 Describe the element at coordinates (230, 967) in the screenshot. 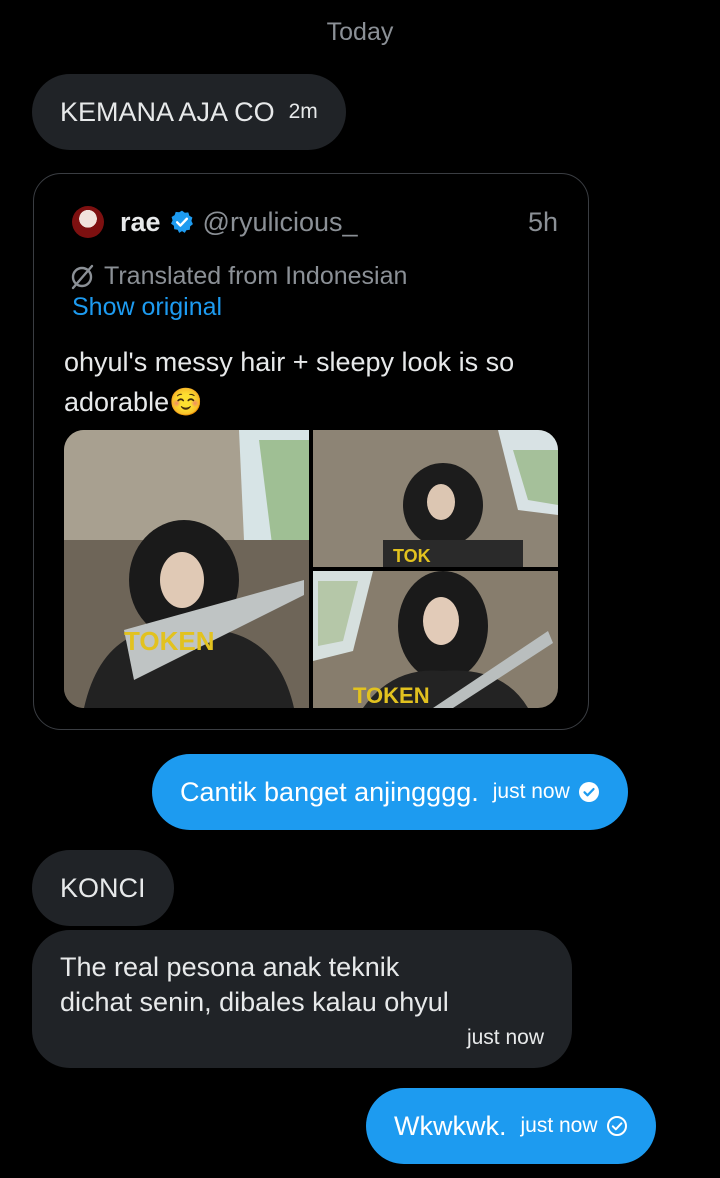

I see `message-text-line: The real pesona anak teknik` at that location.